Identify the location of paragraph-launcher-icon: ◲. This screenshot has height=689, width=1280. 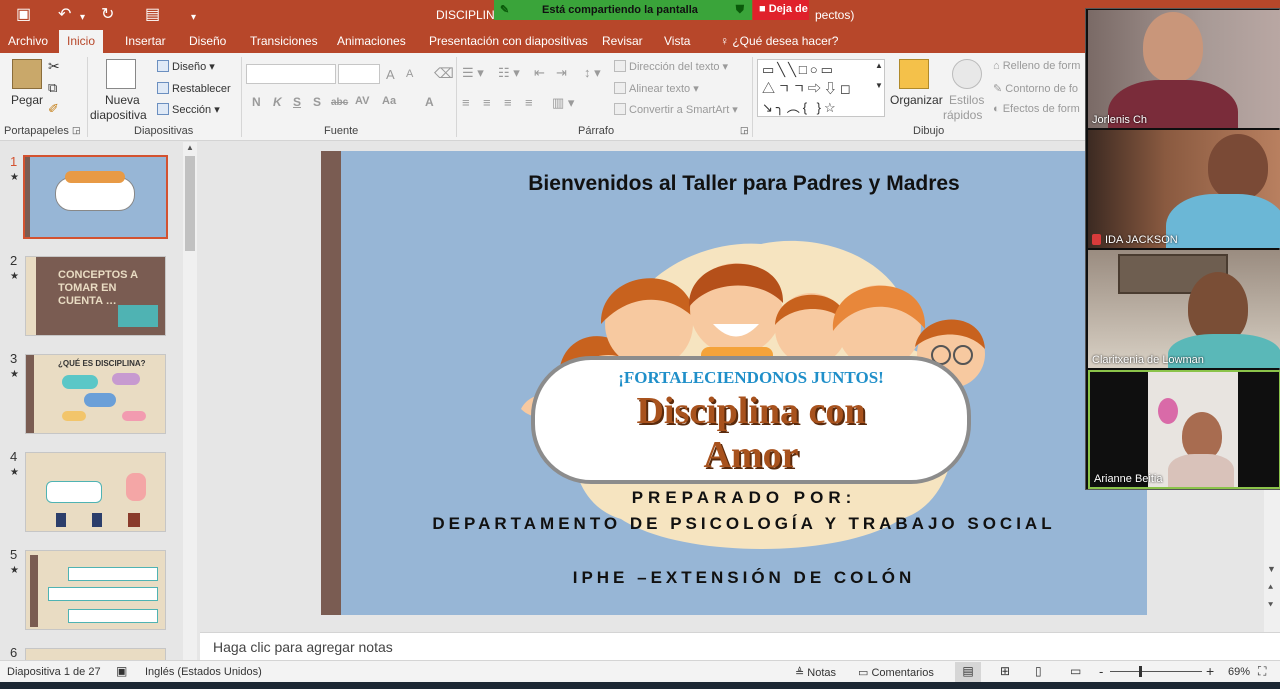
(744, 130).